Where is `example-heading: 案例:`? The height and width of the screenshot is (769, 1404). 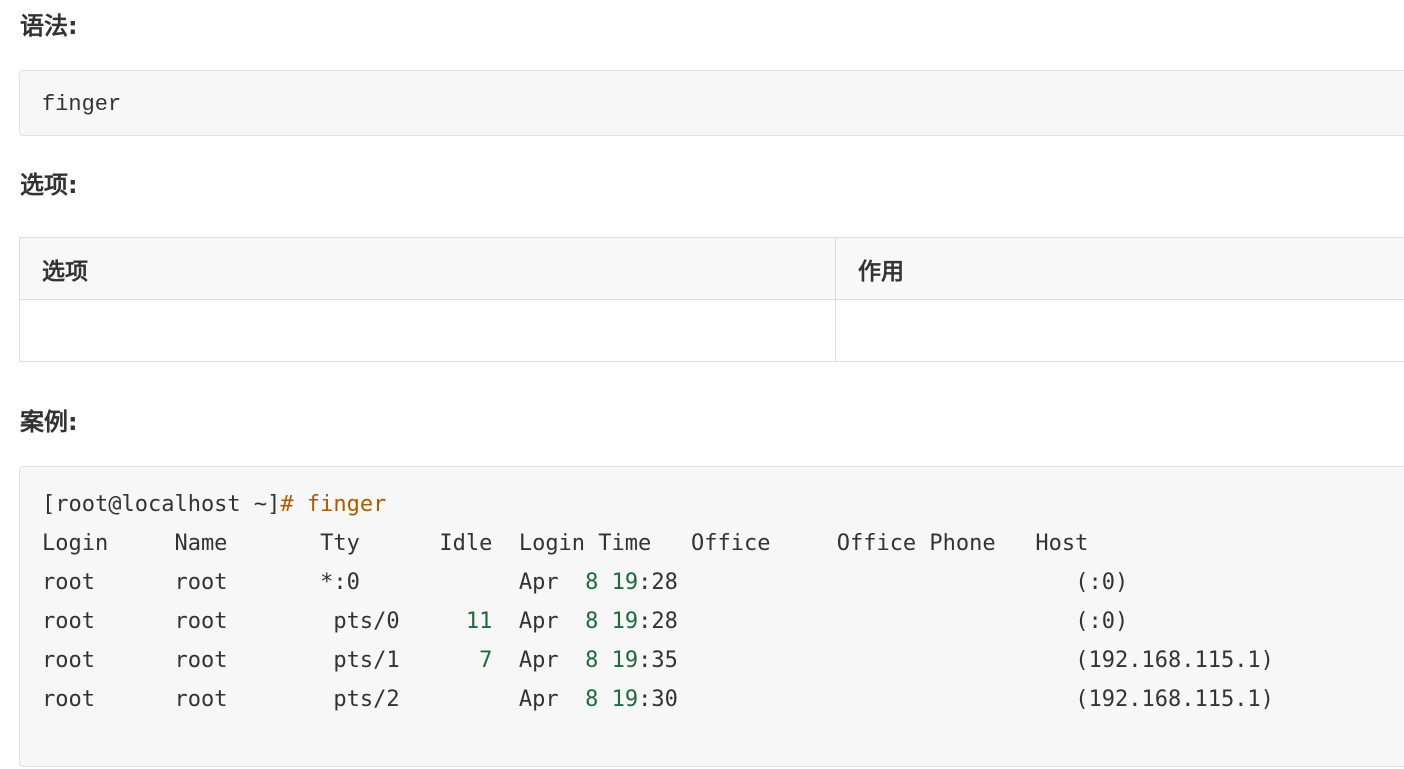
example-heading: 案例: is located at coordinates (49, 422).